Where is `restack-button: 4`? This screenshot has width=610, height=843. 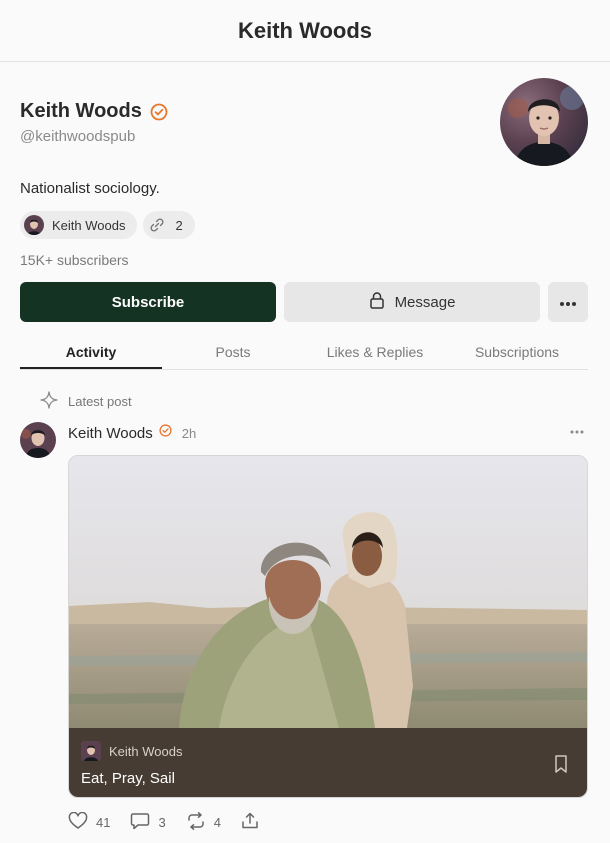
restack-button: 4 is located at coordinates (203, 822).